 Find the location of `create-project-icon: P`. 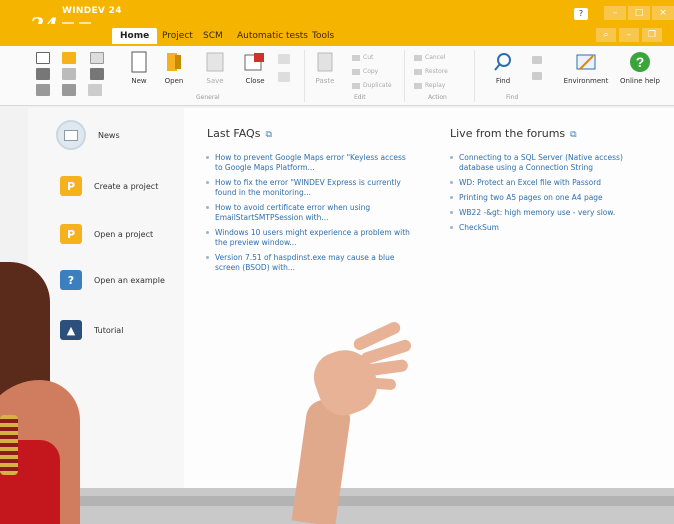

create-project-icon: P is located at coordinates (71, 186).